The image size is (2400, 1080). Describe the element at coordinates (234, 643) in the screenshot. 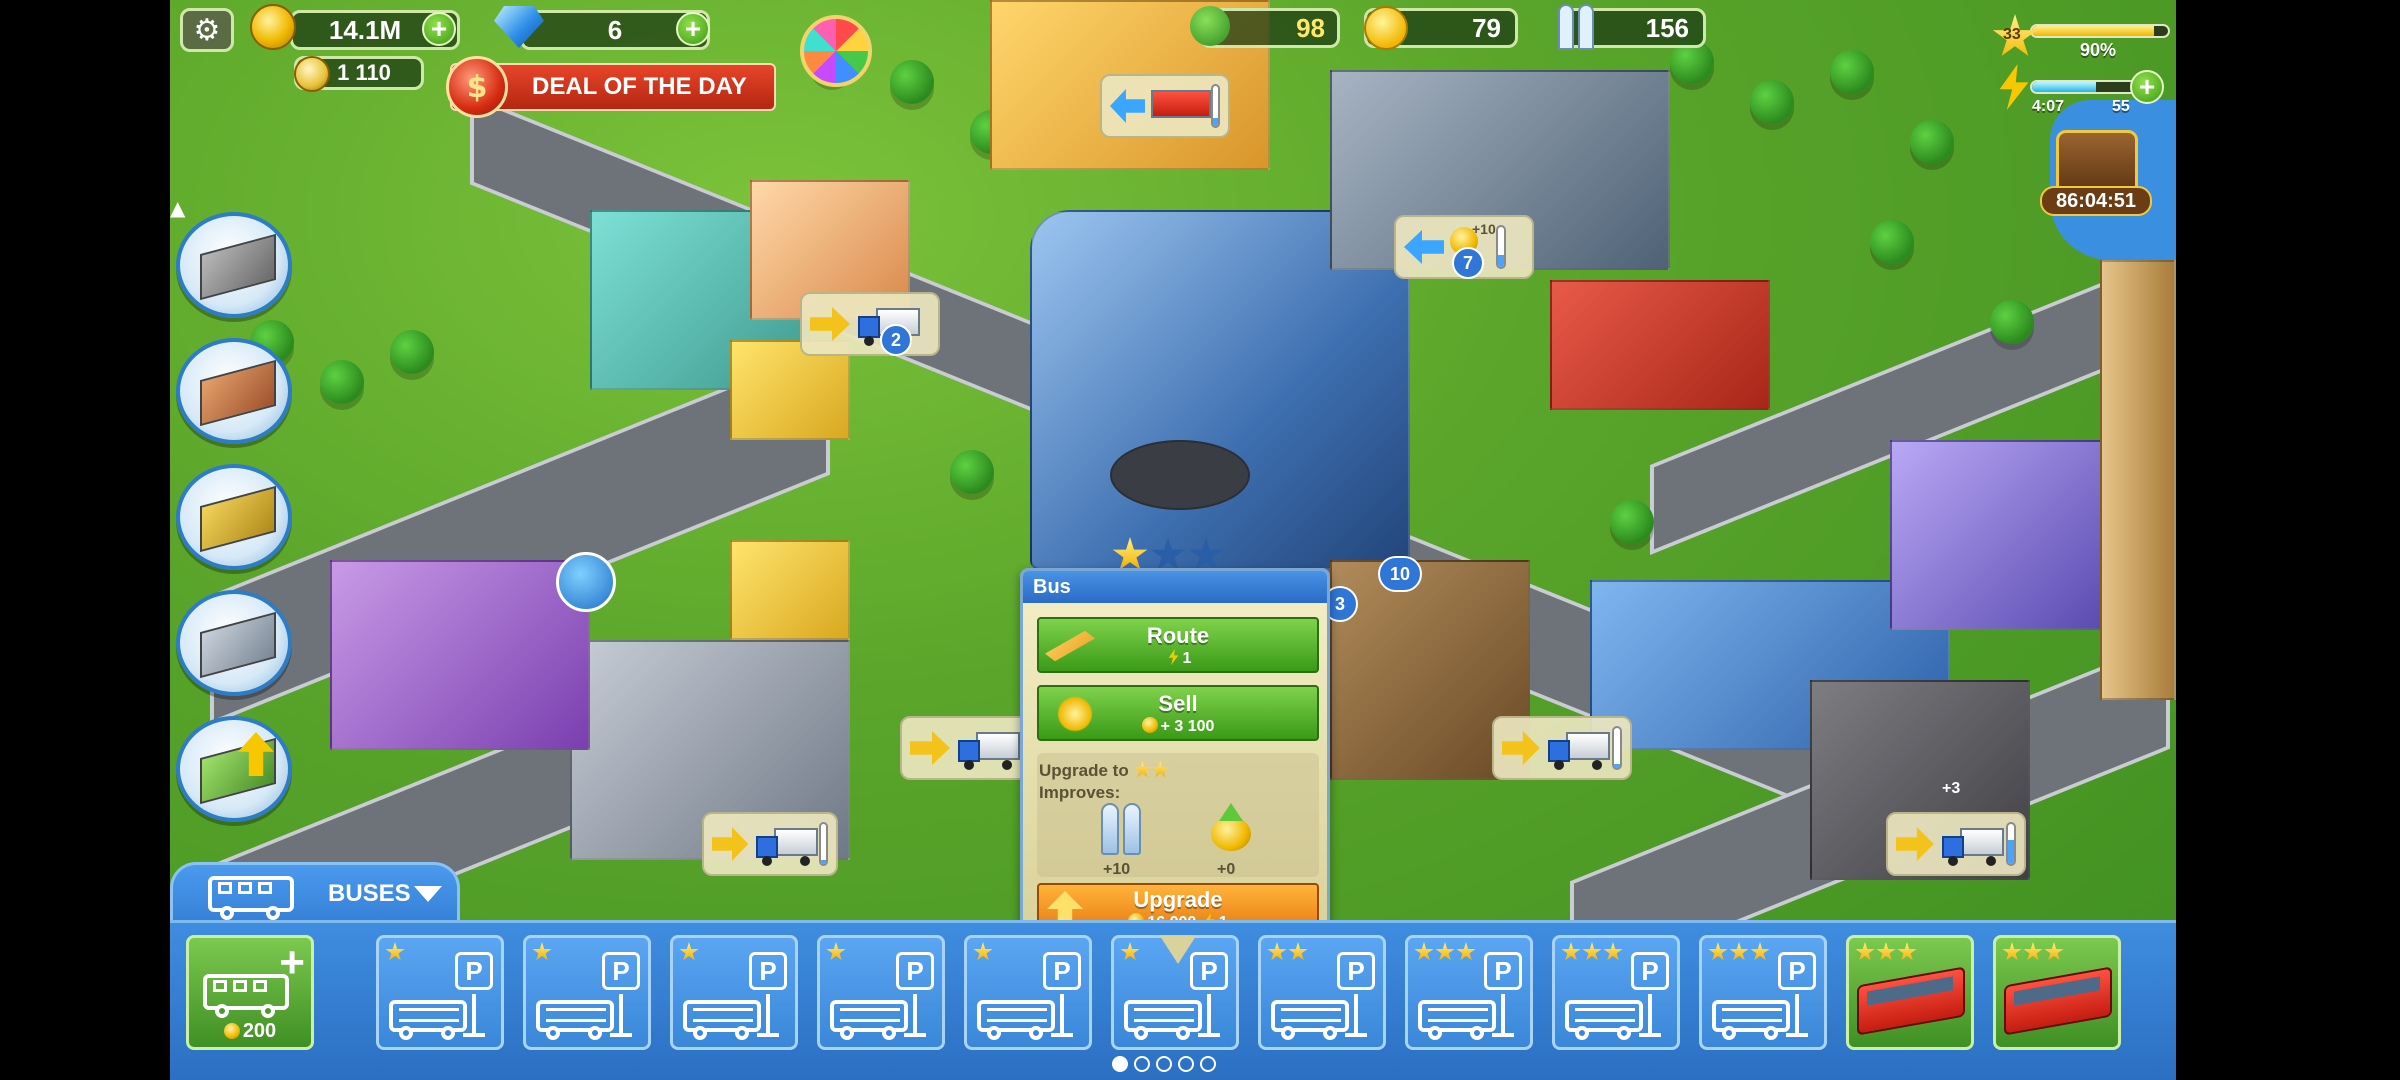

I see `side-menu-storage-button` at that location.